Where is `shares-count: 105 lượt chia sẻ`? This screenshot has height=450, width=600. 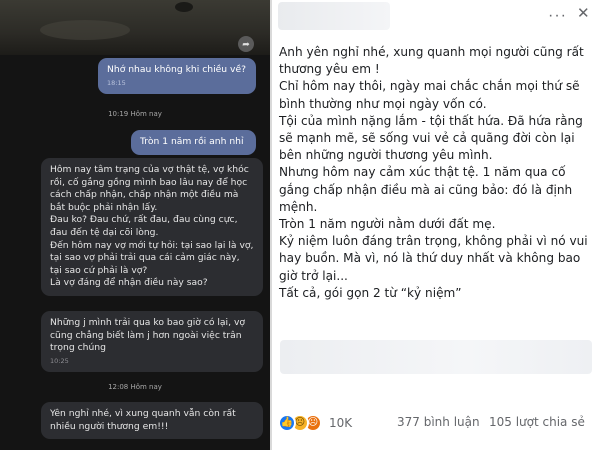
shares-count: 105 lượt chia sẻ is located at coordinates (537, 422).